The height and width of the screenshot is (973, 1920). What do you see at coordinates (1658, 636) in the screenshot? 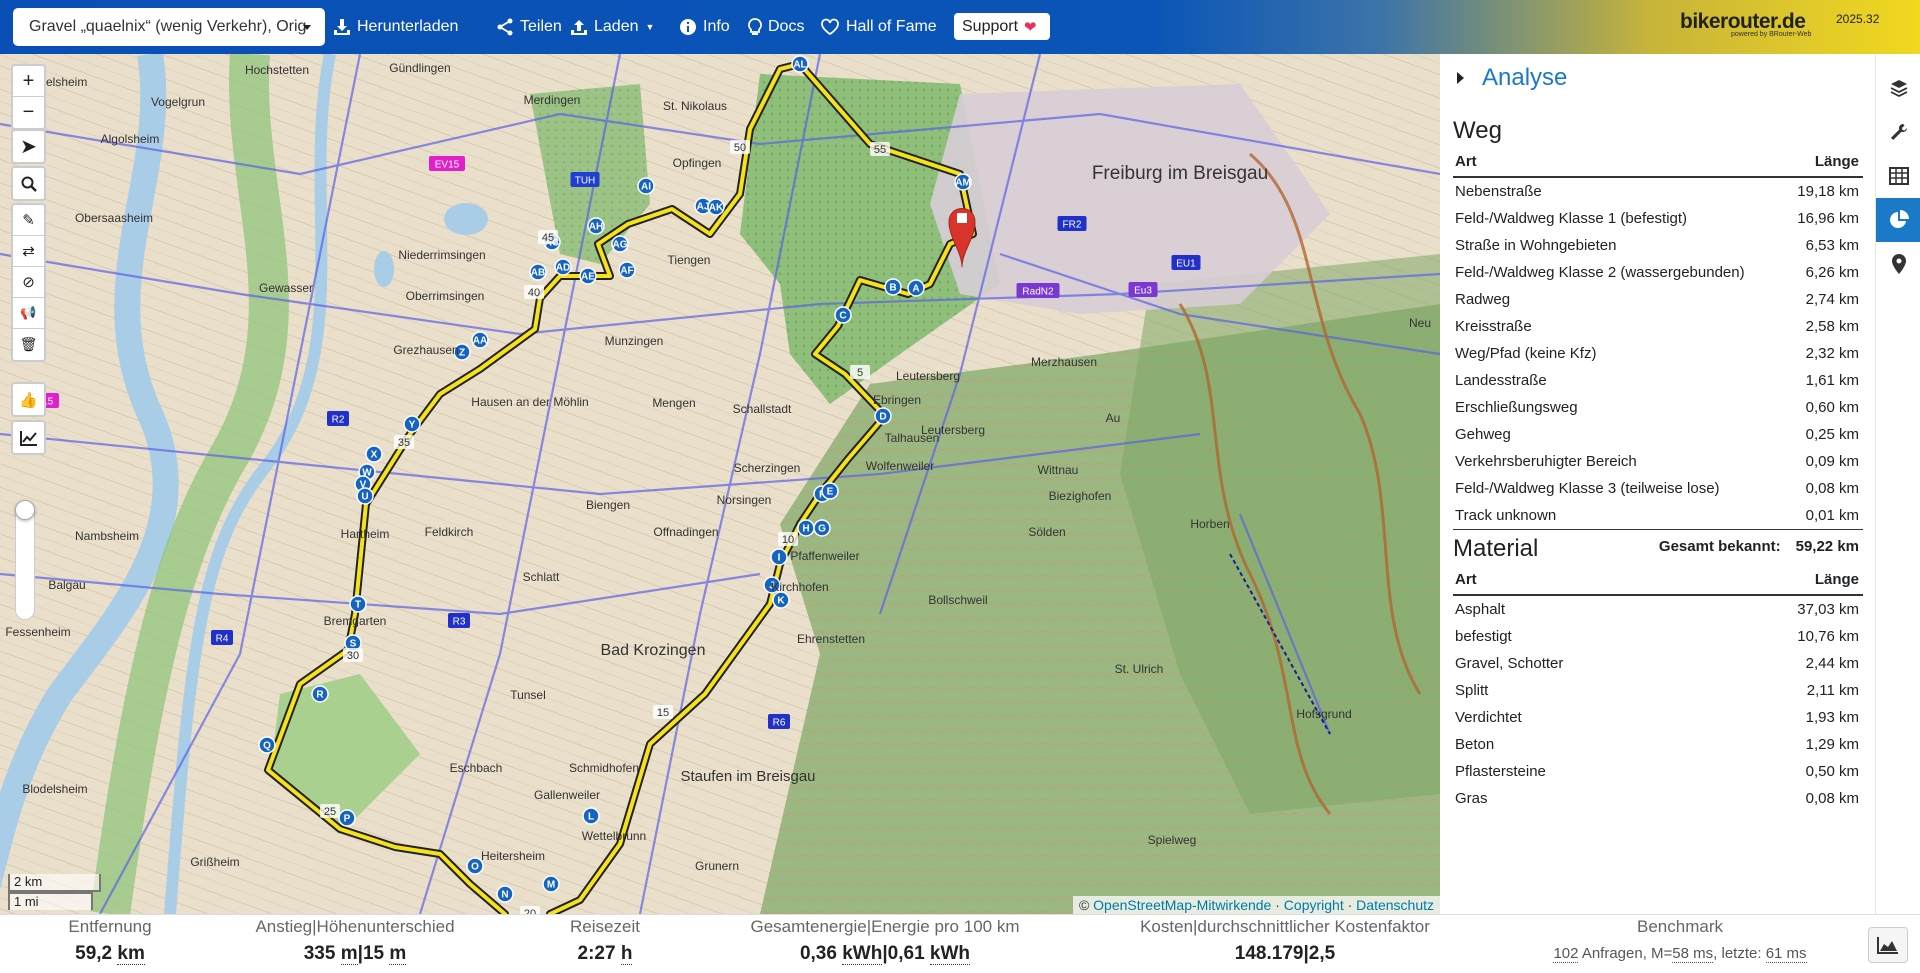
I see `material-row: befestigt 10,76 km` at bounding box center [1658, 636].